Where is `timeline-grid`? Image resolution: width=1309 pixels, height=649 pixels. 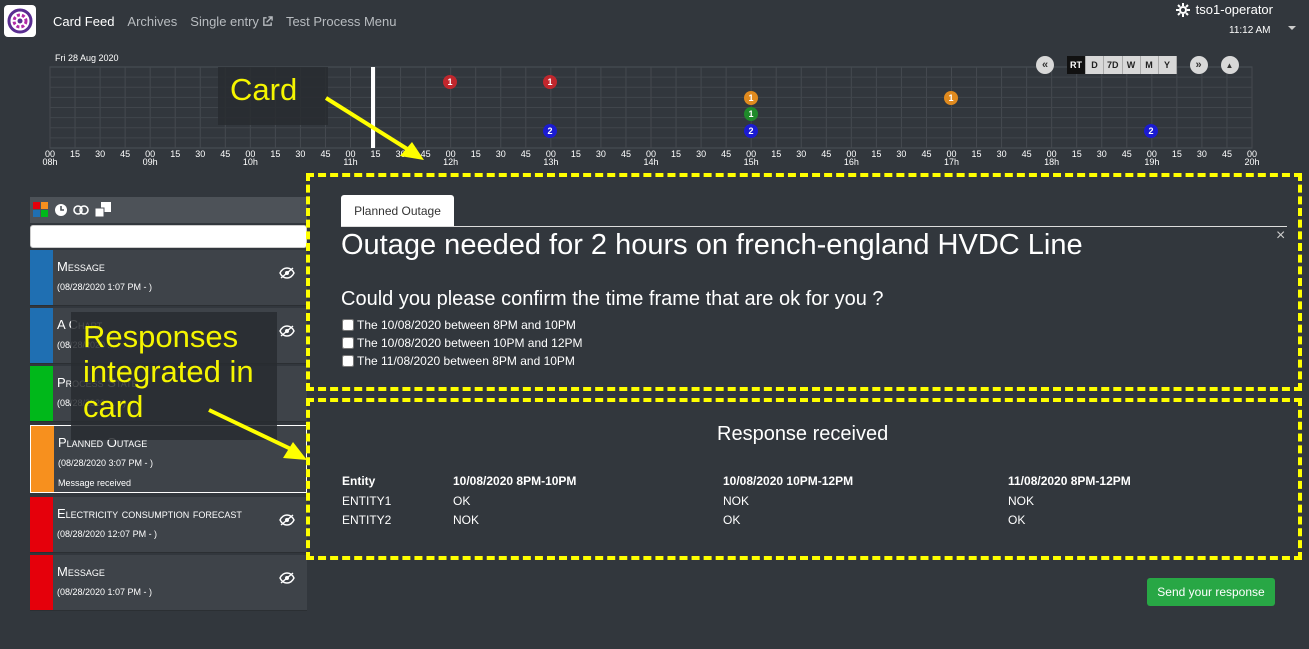 timeline-grid is located at coordinates (651, 107).